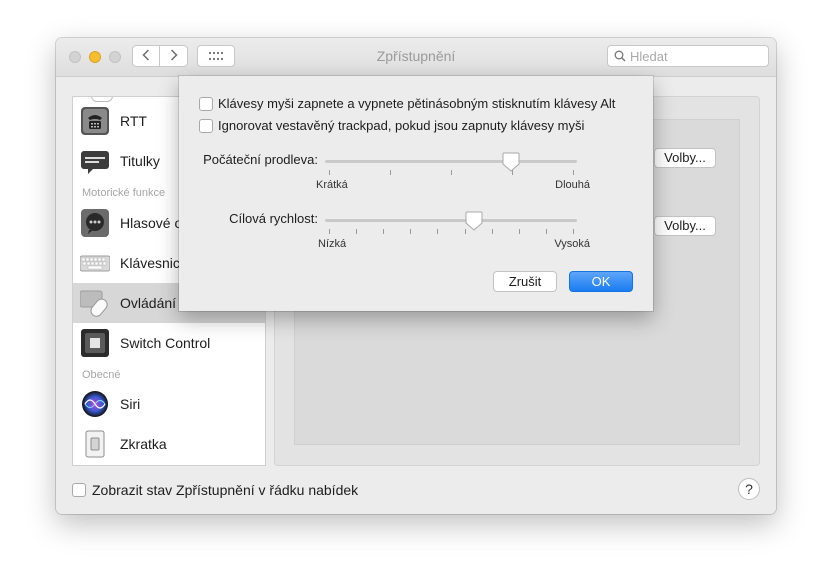 Image resolution: width=832 pixels, height=588 pixels. Describe the element at coordinates (95, 121) in the screenshot. I see `phone-icon` at that location.